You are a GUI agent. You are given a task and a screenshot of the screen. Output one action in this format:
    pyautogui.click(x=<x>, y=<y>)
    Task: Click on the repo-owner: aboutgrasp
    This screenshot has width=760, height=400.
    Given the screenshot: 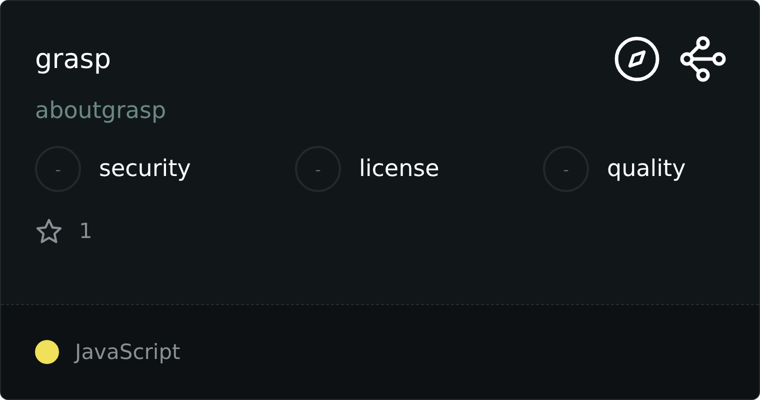 What is the action you would take?
    pyautogui.click(x=101, y=111)
    